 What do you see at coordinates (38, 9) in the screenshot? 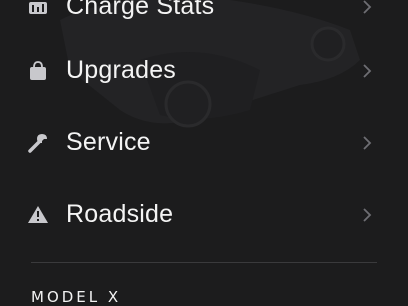
I see `bar-chart-icon` at bounding box center [38, 9].